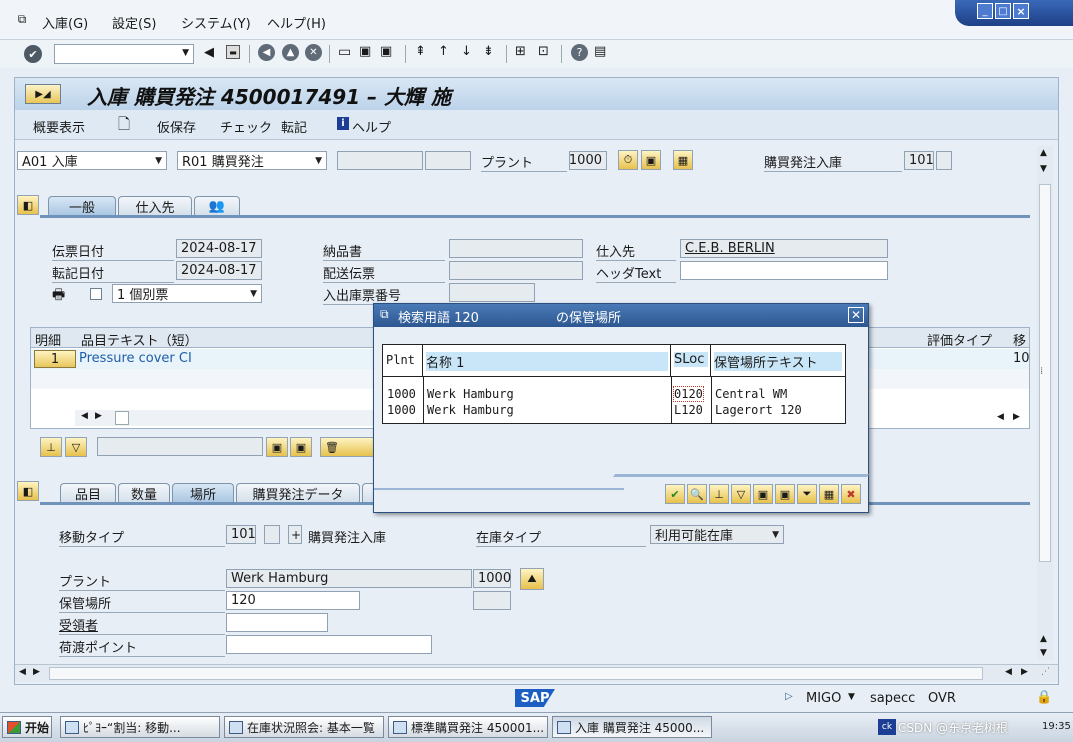 This screenshot has height=742, width=1073. Describe the element at coordinates (350, 447) in the screenshot. I see `delete-icon: 🗑` at that location.